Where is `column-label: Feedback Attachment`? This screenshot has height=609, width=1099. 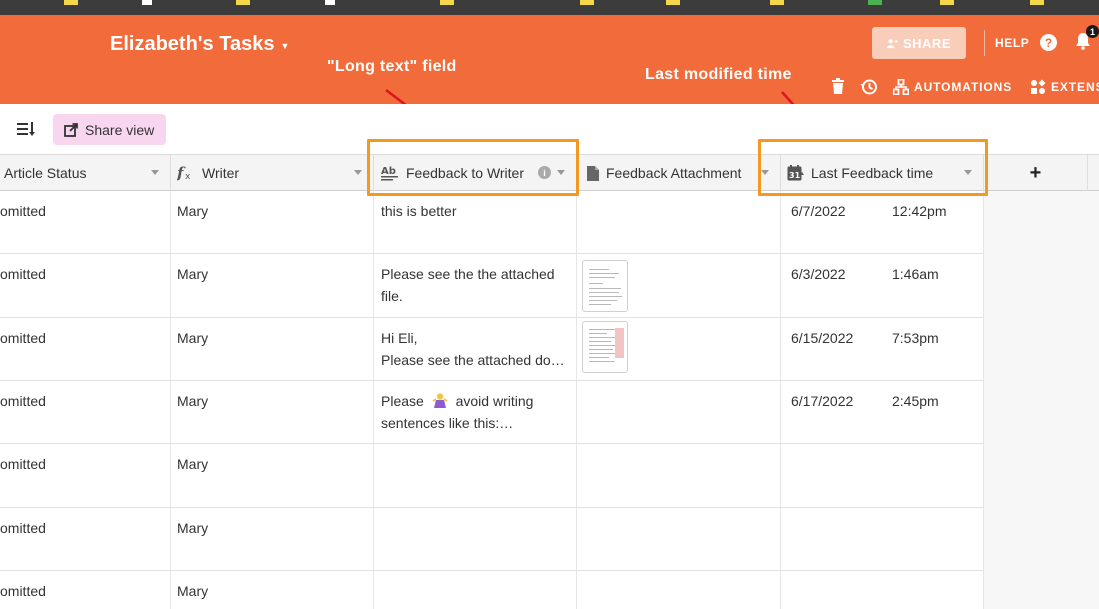
column-label: Feedback Attachment is located at coordinates (674, 173).